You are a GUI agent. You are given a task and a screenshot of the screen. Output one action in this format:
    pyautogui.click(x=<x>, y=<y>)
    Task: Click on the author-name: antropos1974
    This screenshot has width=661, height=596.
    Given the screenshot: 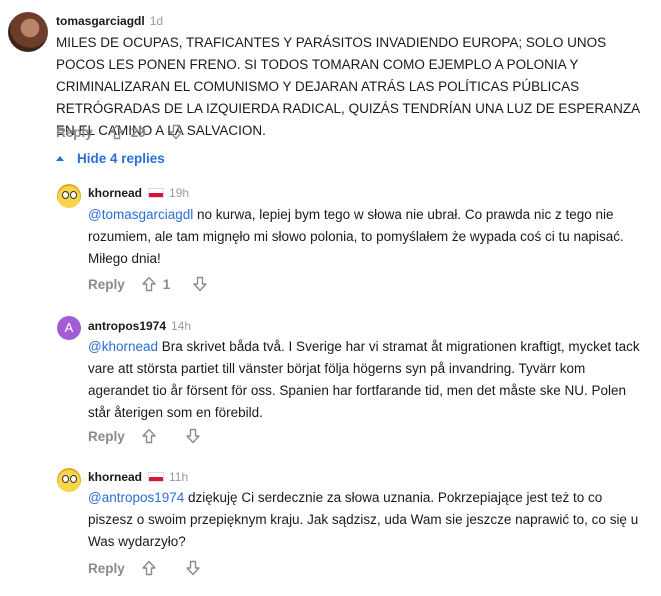 What is the action you would take?
    pyautogui.click(x=127, y=326)
    